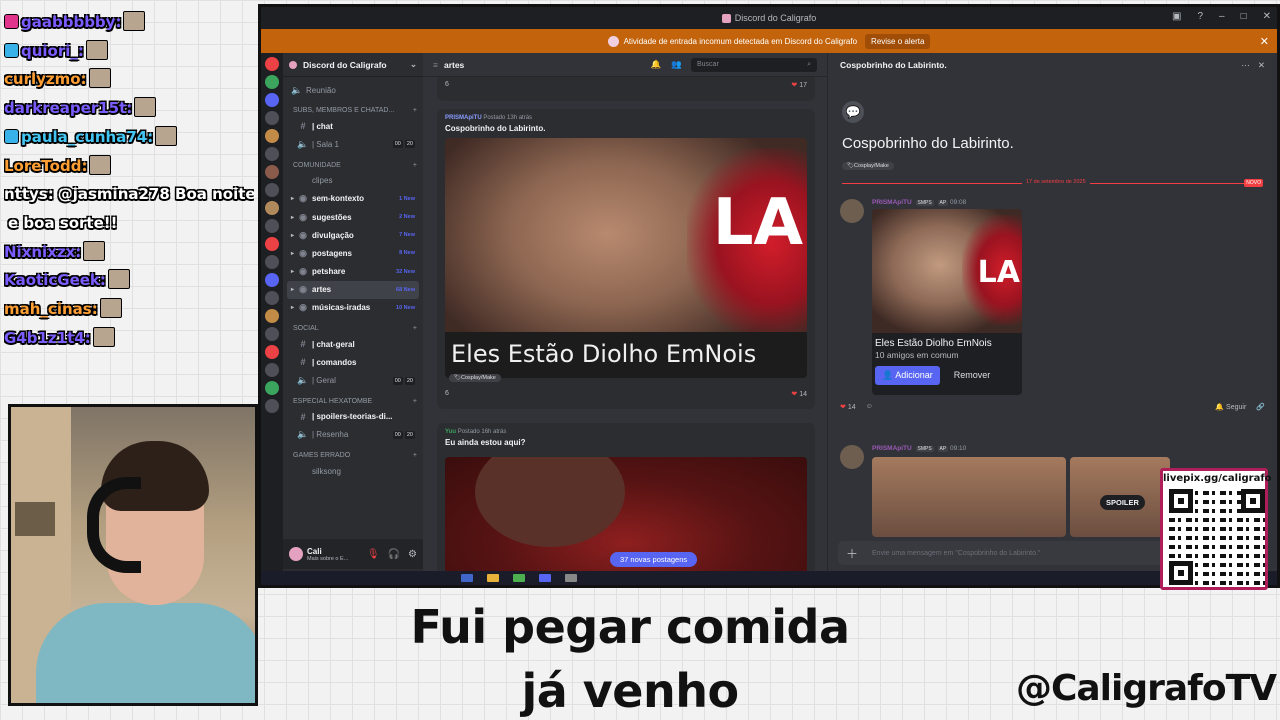 The image size is (1280, 720). I want to click on mute-icon: 🎙, so click(373, 554).